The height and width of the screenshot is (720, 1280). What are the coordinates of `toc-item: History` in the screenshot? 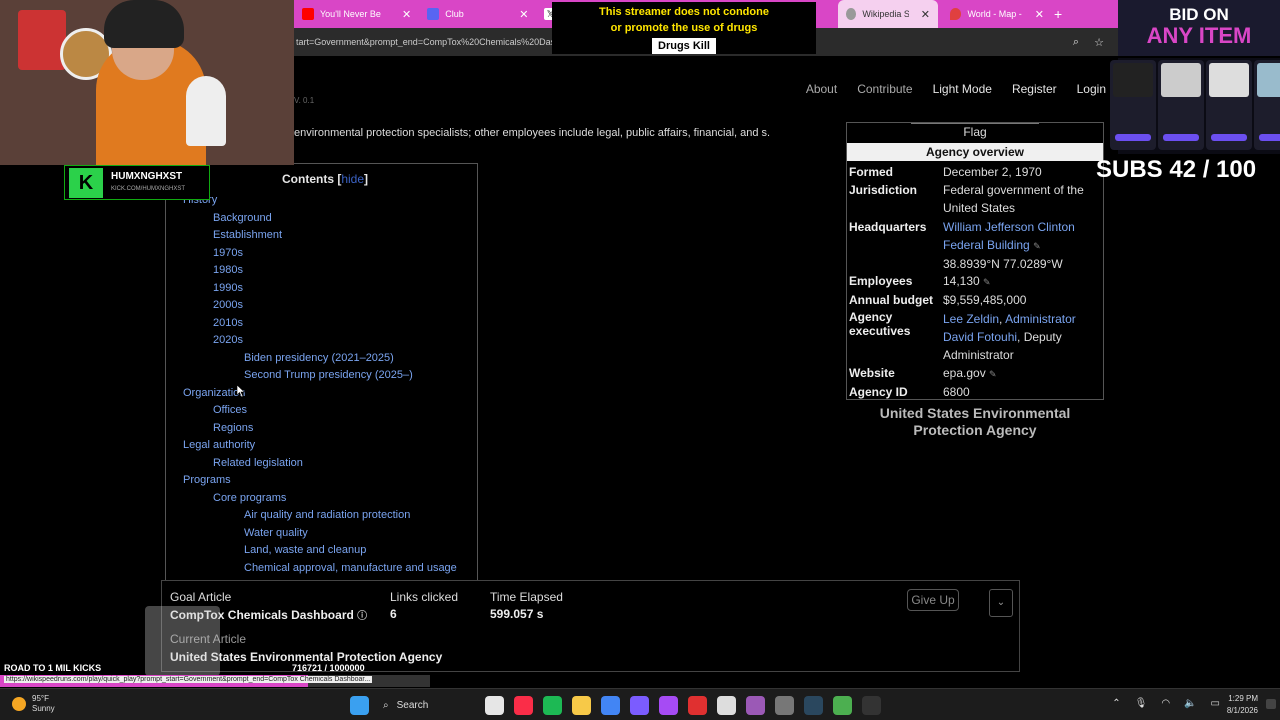 It's located at (328, 201).